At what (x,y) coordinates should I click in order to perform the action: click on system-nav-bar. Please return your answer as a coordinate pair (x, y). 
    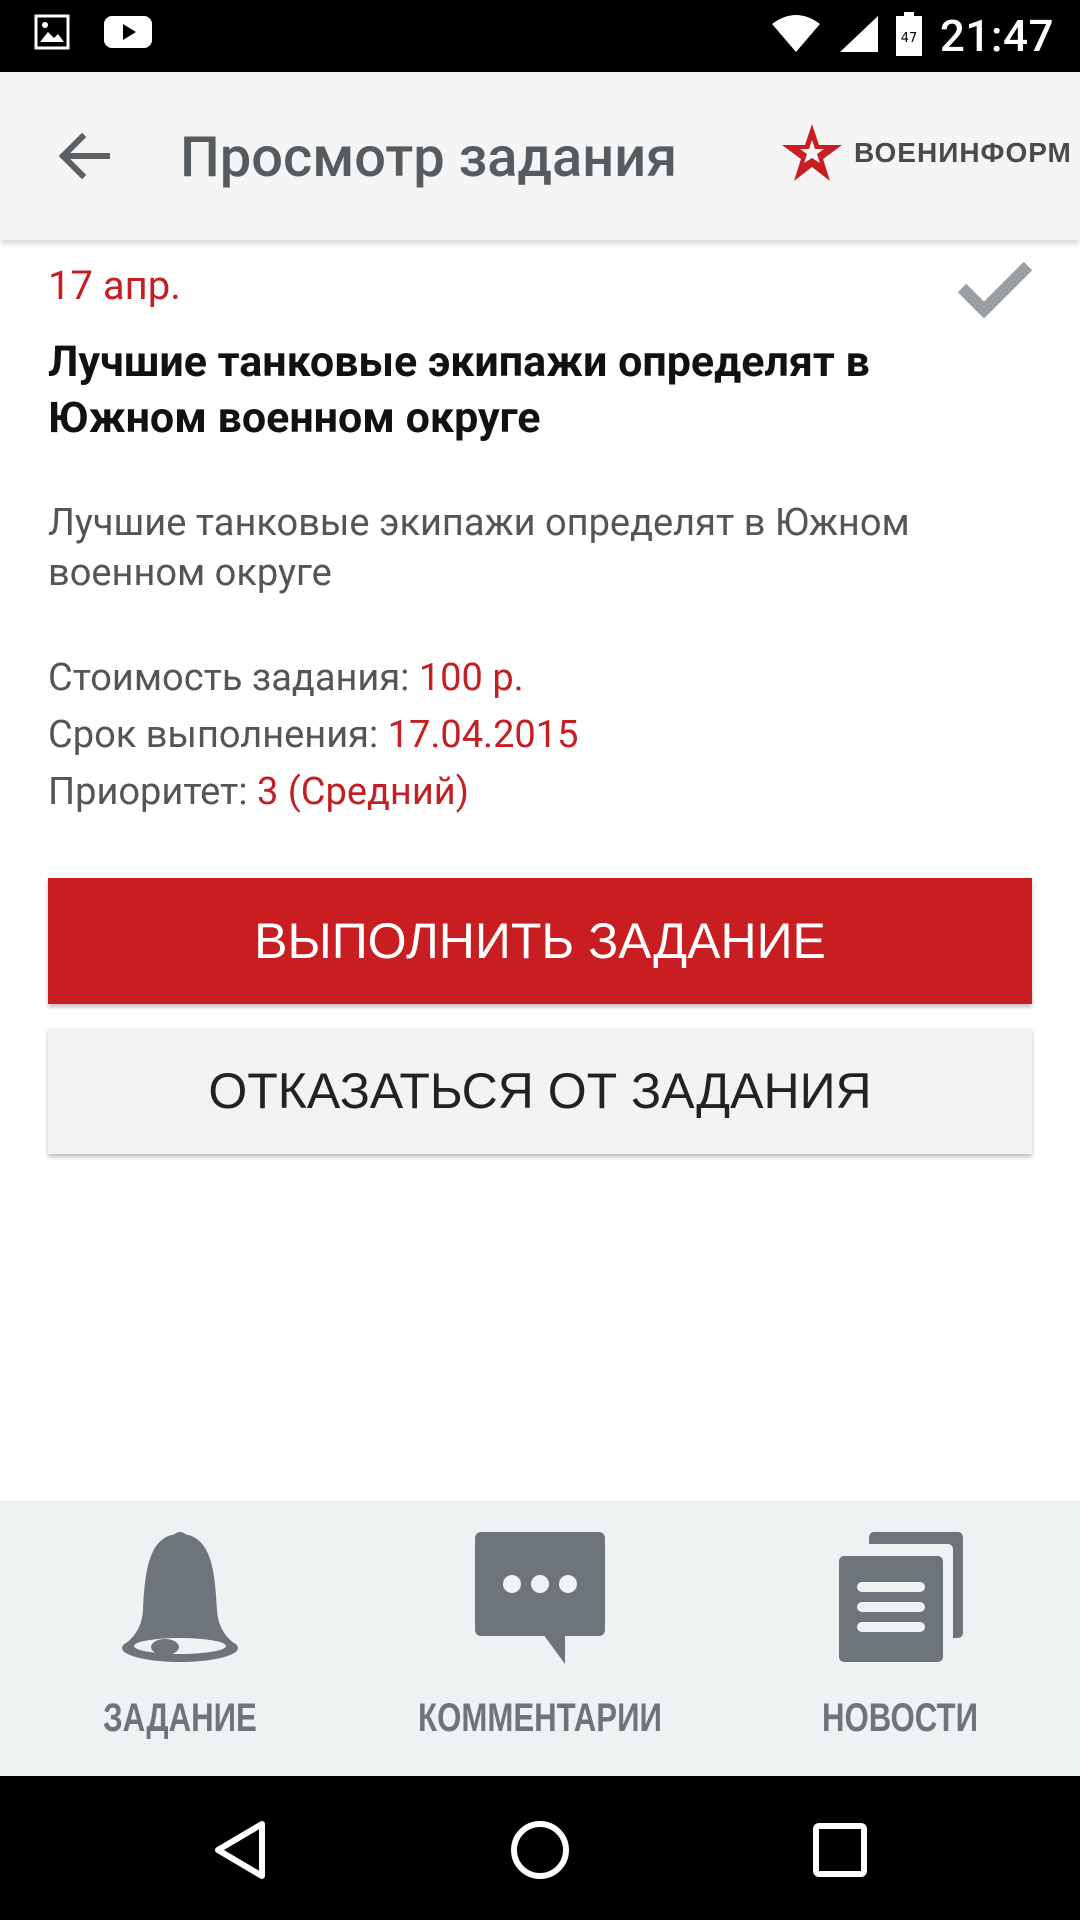
    Looking at the image, I should click on (540, 1848).